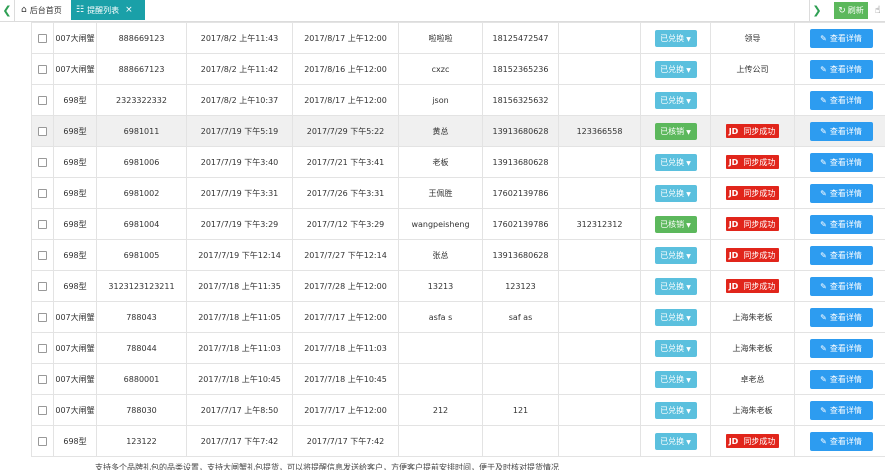 The image size is (885, 470). What do you see at coordinates (7, 10) in the screenshot?
I see `tab-scroll-left-button: ❮` at bounding box center [7, 10].